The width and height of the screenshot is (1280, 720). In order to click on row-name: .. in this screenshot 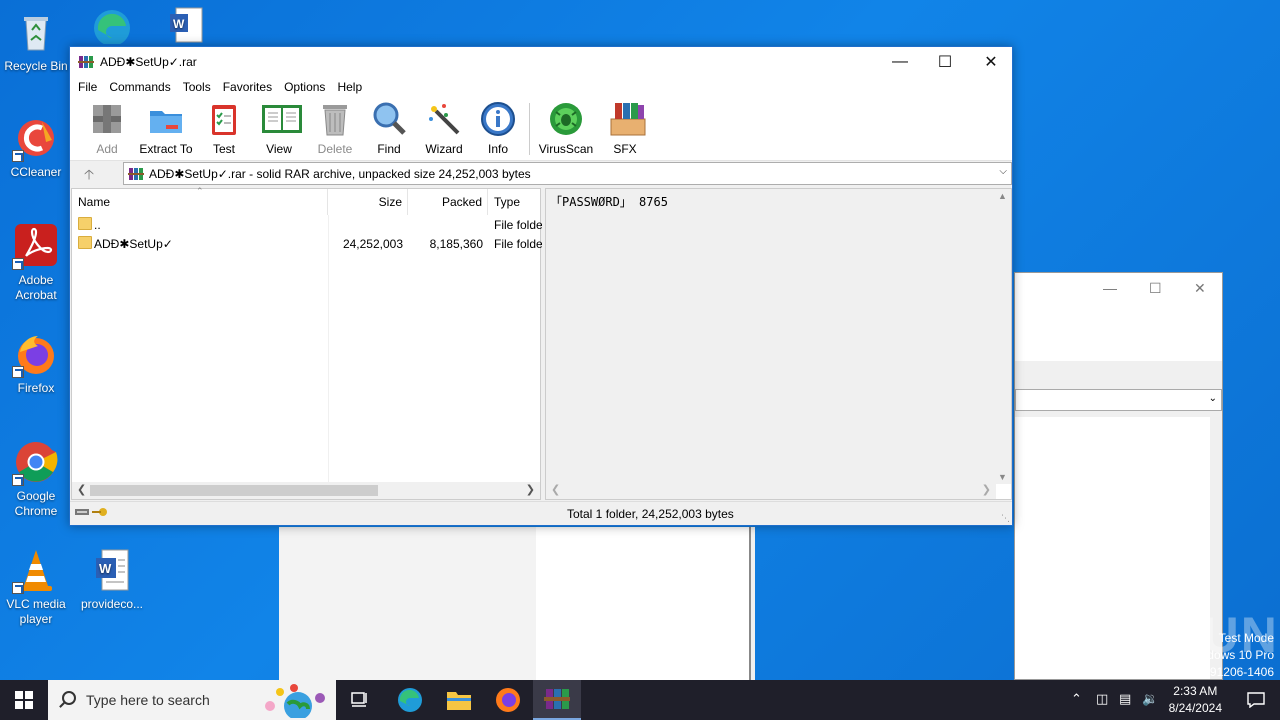, I will do `click(97, 225)`.